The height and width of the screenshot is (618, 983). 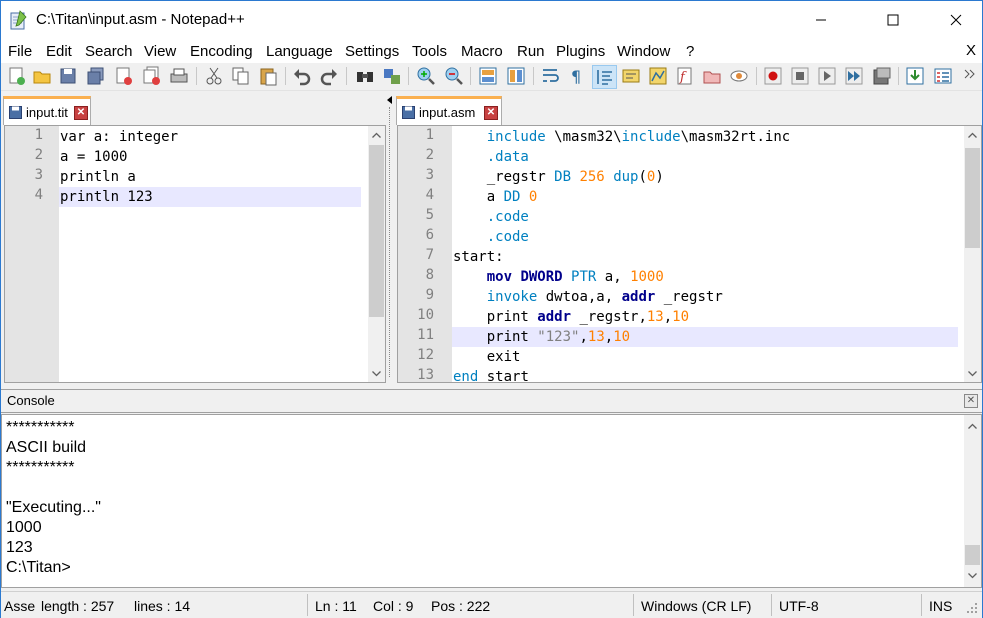 I want to click on console-title: Console, so click(x=31, y=400).